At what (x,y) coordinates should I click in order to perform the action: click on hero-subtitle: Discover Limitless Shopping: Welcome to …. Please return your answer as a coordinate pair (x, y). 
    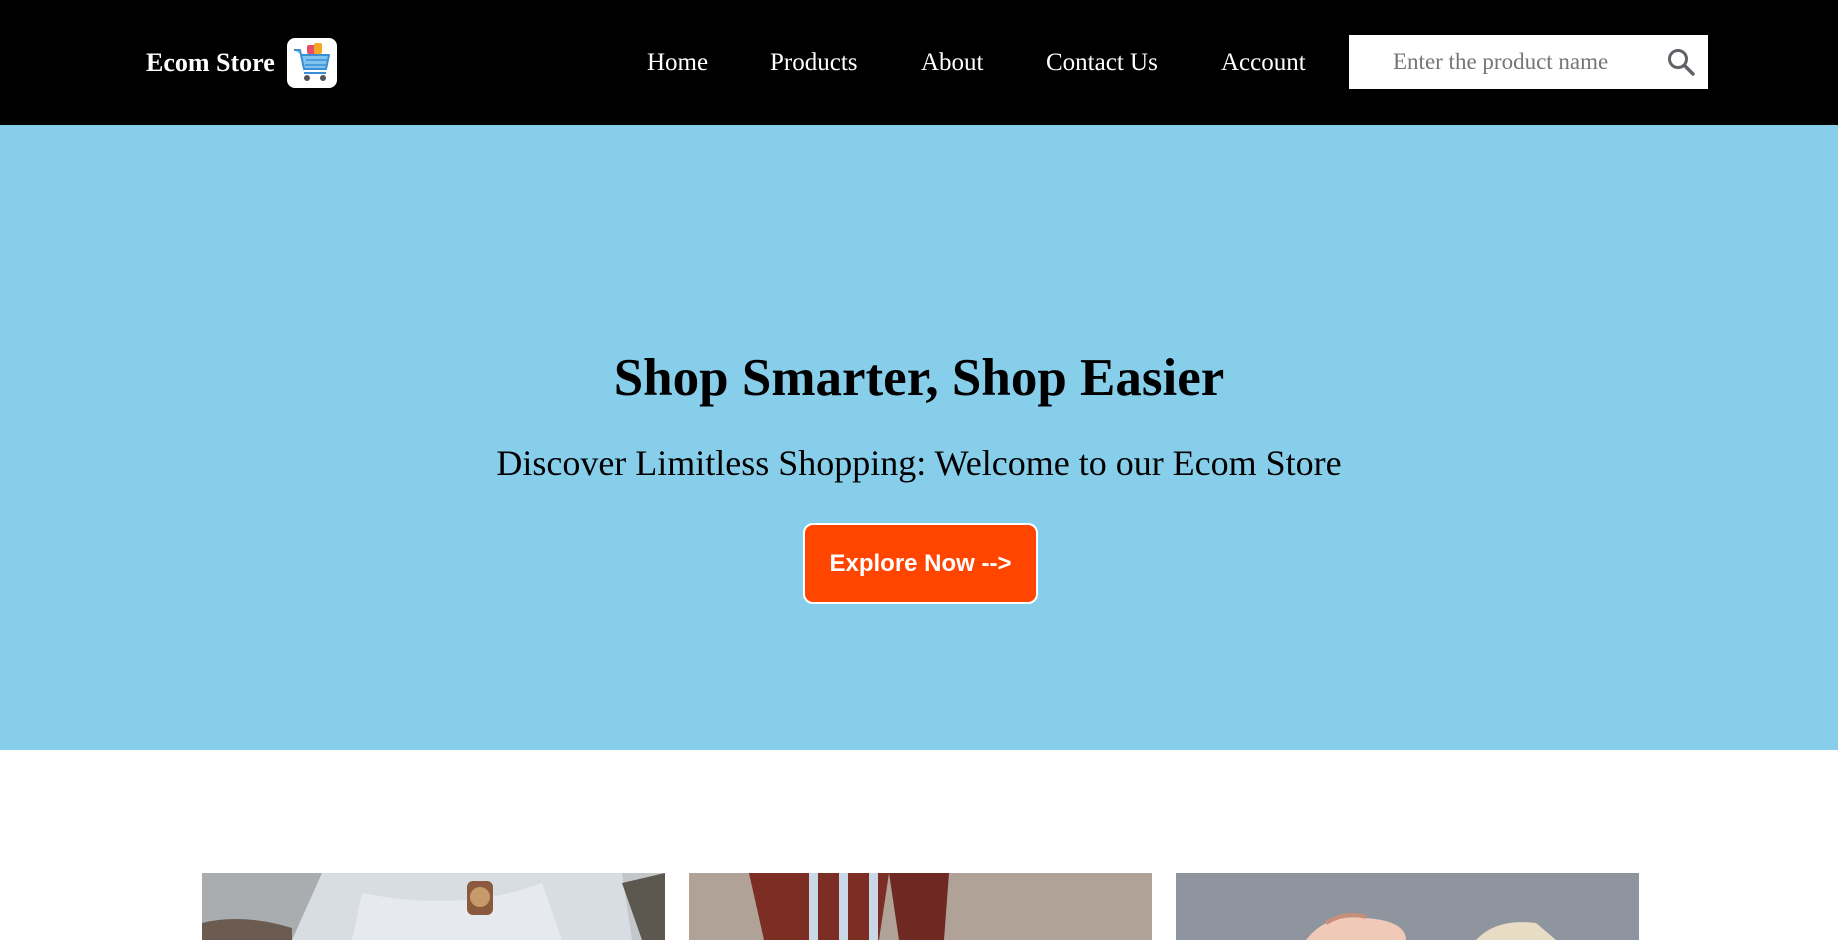
    Looking at the image, I should click on (919, 463).